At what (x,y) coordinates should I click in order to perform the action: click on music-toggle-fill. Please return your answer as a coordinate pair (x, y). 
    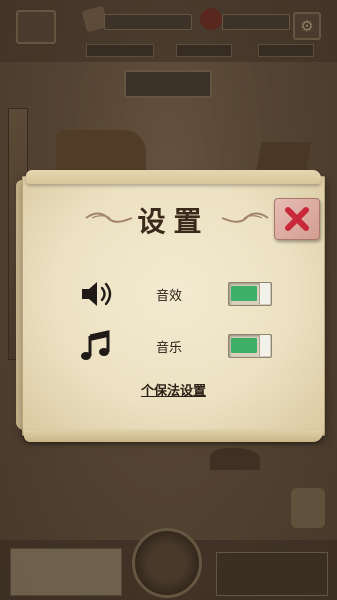
    Looking at the image, I should click on (244, 345).